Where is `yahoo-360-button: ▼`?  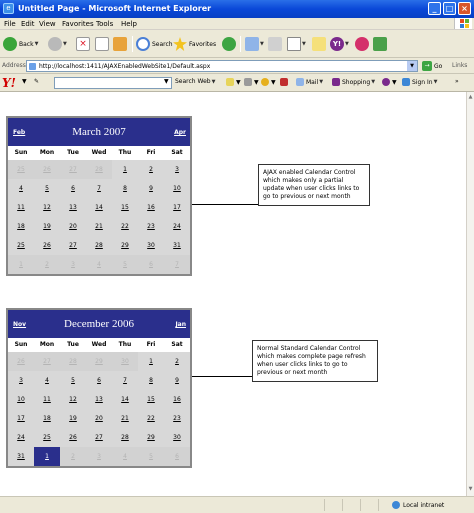 yahoo-360-button: ▼ is located at coordinates (389, 82).